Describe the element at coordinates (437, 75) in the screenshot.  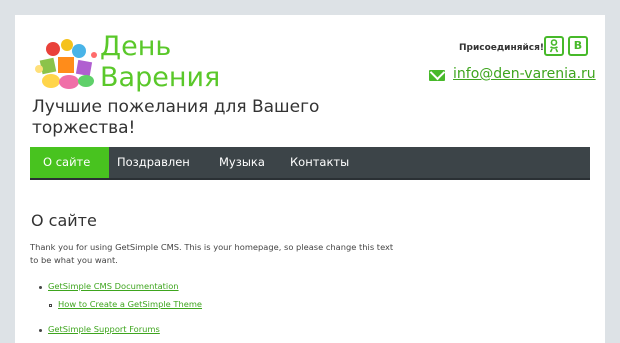
I see `mail-icon` at that location.